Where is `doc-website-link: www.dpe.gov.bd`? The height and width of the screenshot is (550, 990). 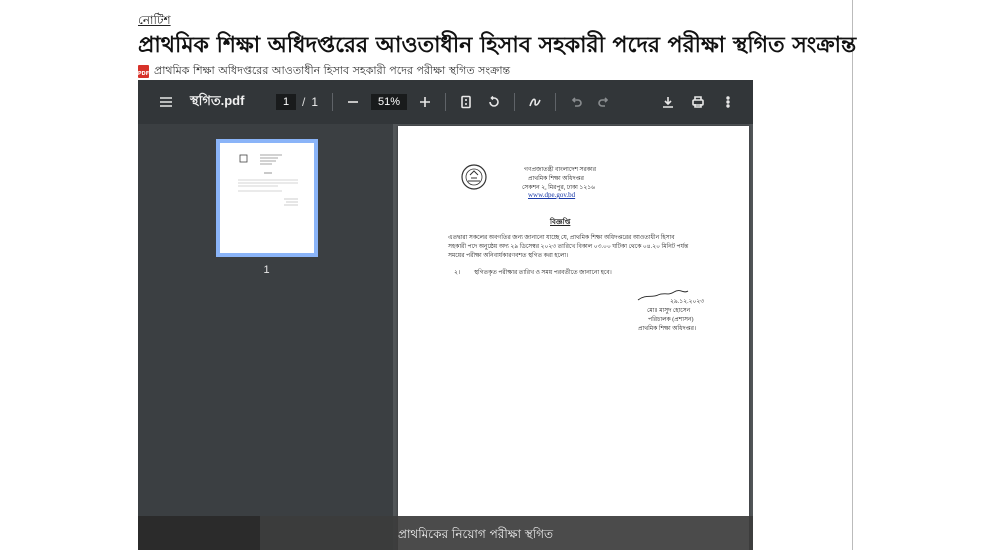 doc-website-link: www.dpe.gov.bd is located at coordinates (551, 195).